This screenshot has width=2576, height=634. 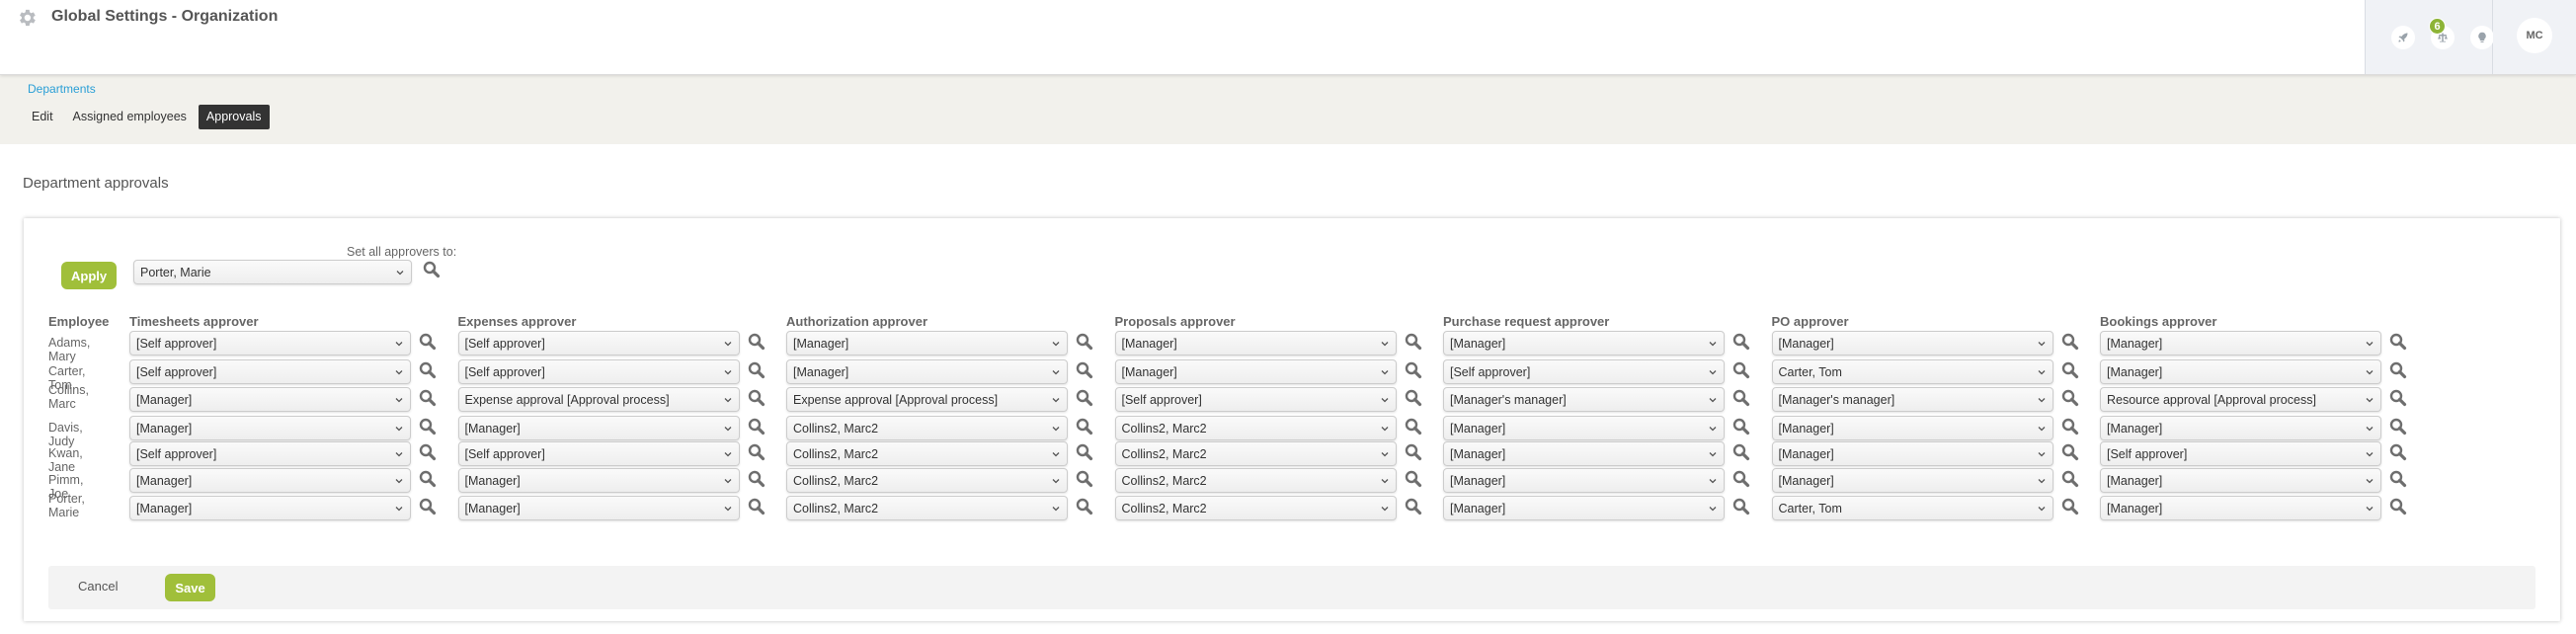 I want to click on approver-select: Resource approval [Approval process], so click(x=2240, y=399).